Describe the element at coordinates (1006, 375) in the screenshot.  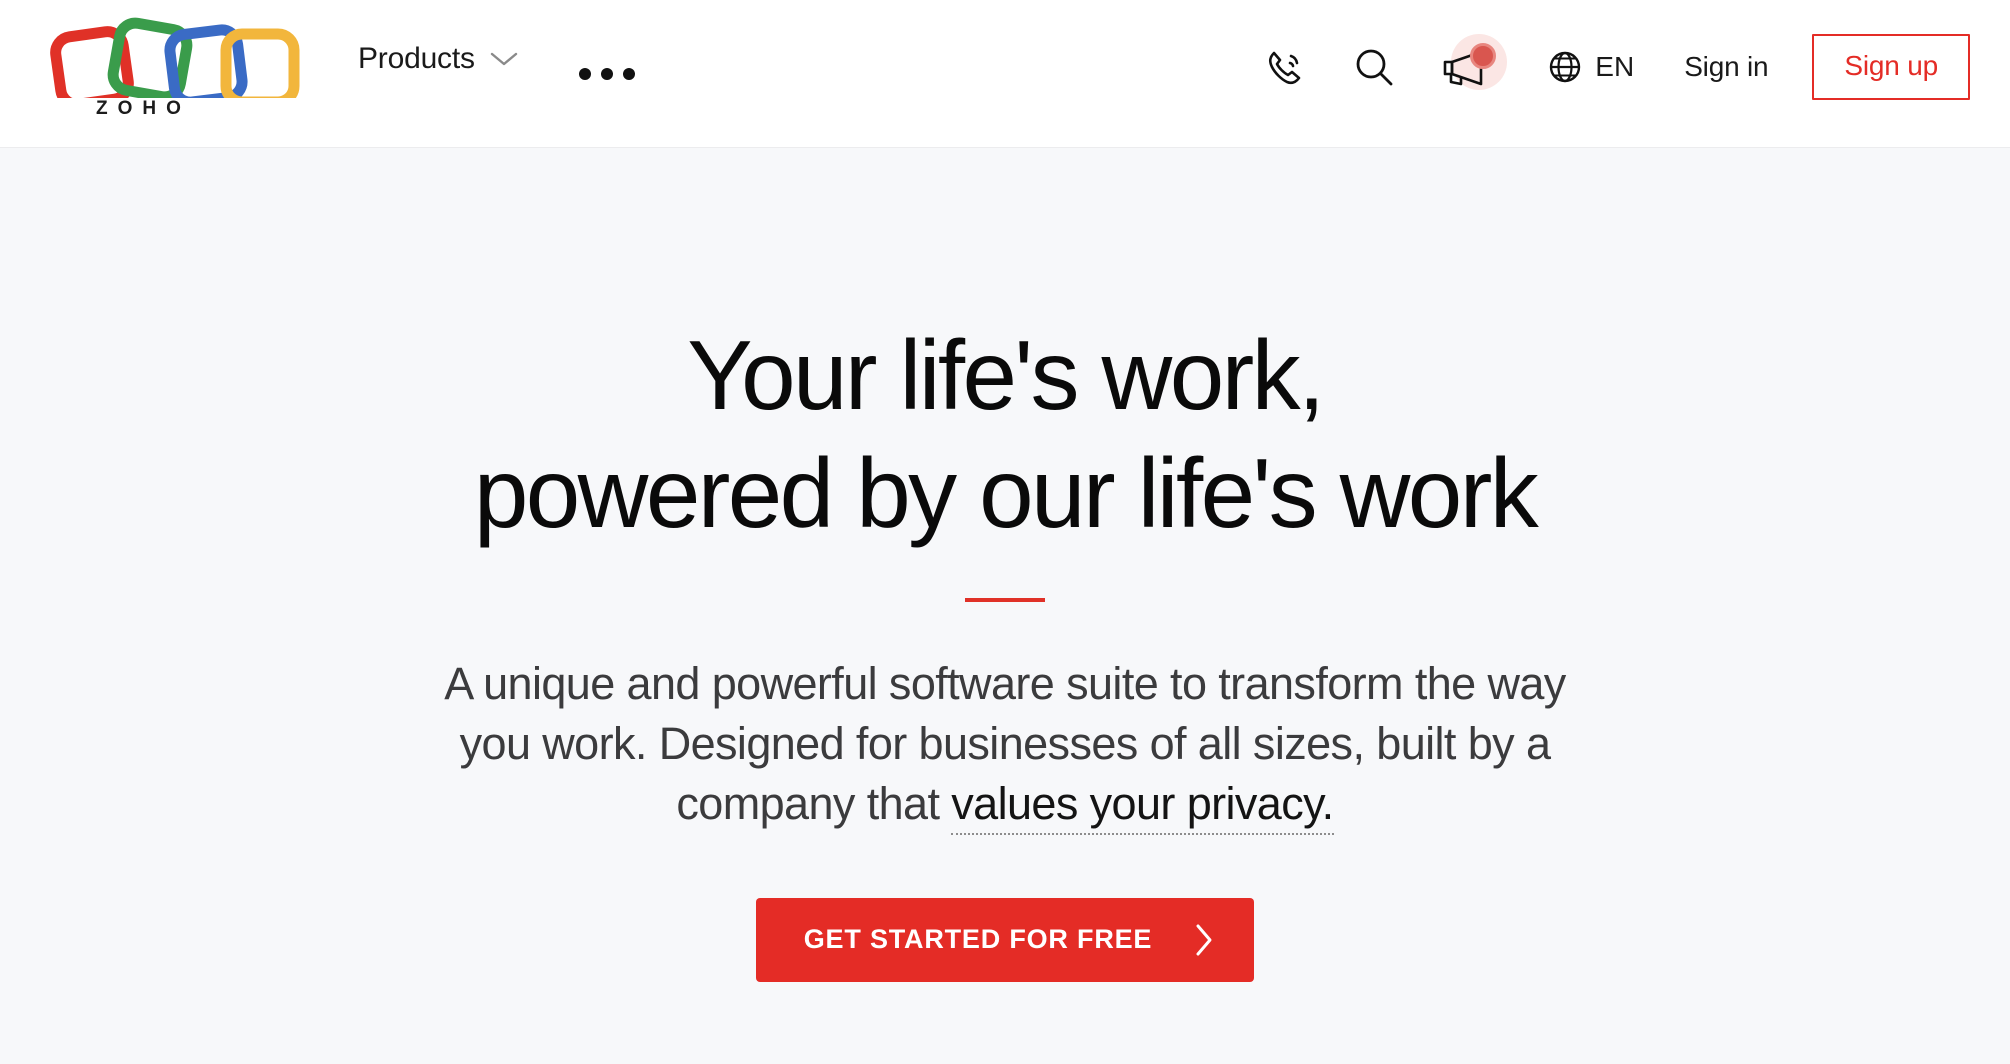
I see `headline-line-1: Your life's work,` at that location.